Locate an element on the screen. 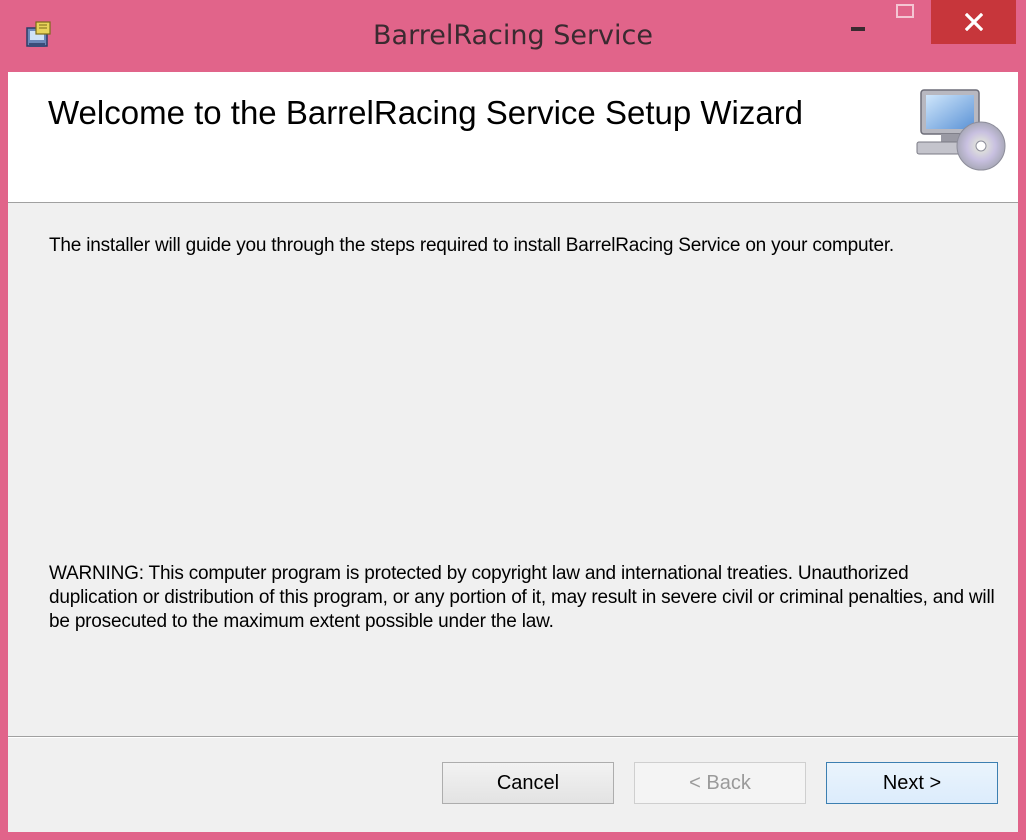  minimize-button is located at coordinates (858, 21).